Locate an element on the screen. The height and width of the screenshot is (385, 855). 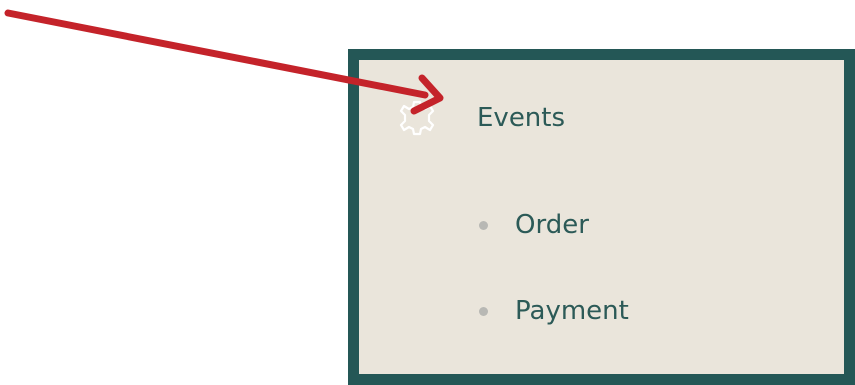
menu-item-events-label: Events is located at coordinates (521, 118).